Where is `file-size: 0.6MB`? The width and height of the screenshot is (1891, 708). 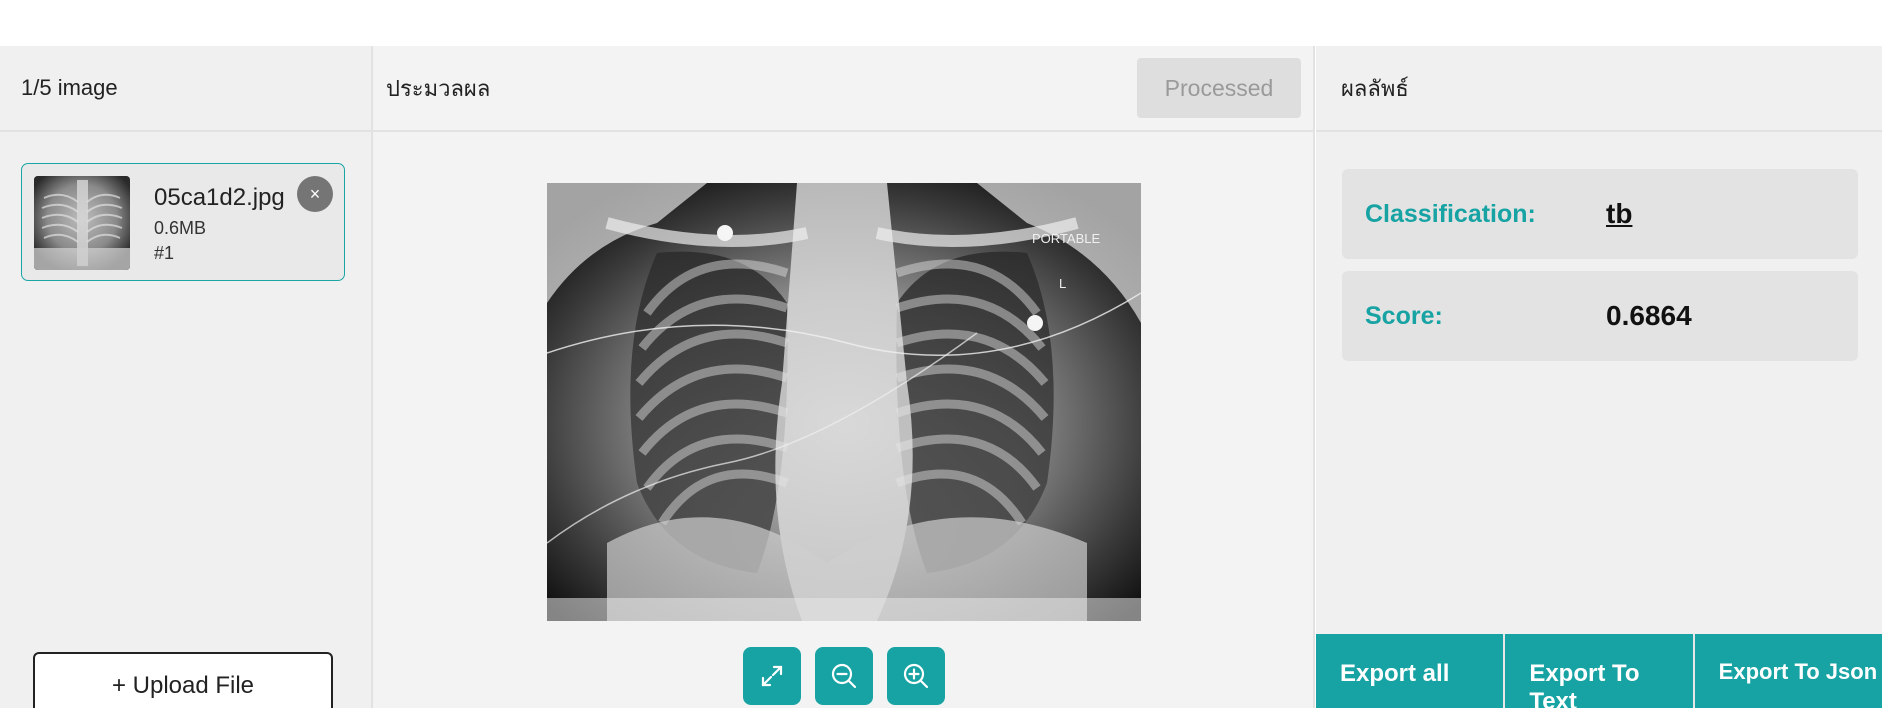 file-size: 0.6MB is located at coordinates (180, 228).